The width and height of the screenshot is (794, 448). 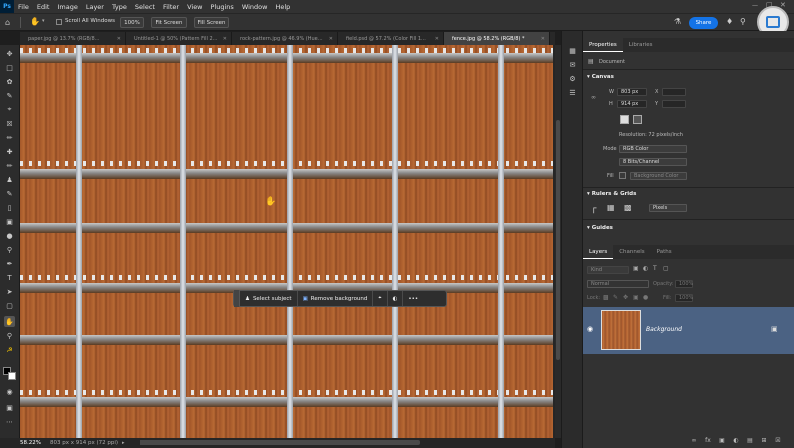 What do you see at coordinates (750, 440) in the screenshot?
I see `new-group-icon: ▤` at bounding box center [750, 440].